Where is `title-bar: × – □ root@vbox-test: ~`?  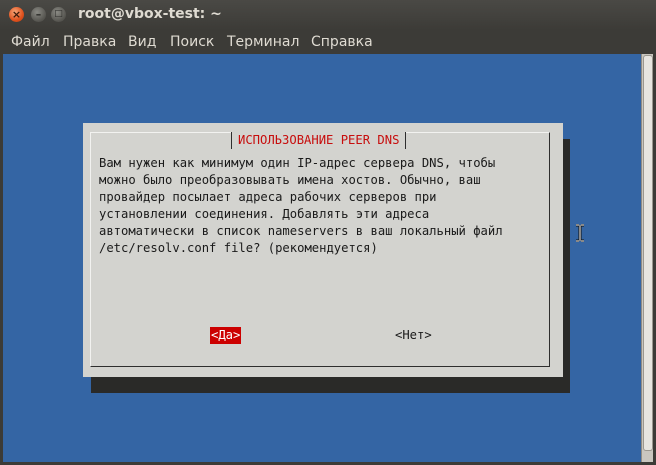
title-bar: × – □ root@vbox-test: ~ is located at coordinates (328, 15).